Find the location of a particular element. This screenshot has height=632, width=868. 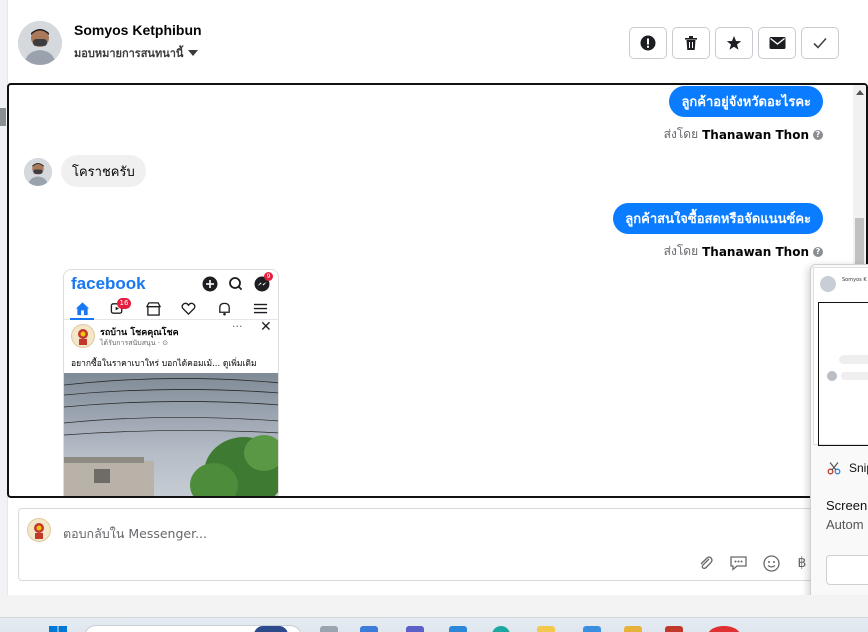

search-highlight-icon is located at coordinates (271, 629).